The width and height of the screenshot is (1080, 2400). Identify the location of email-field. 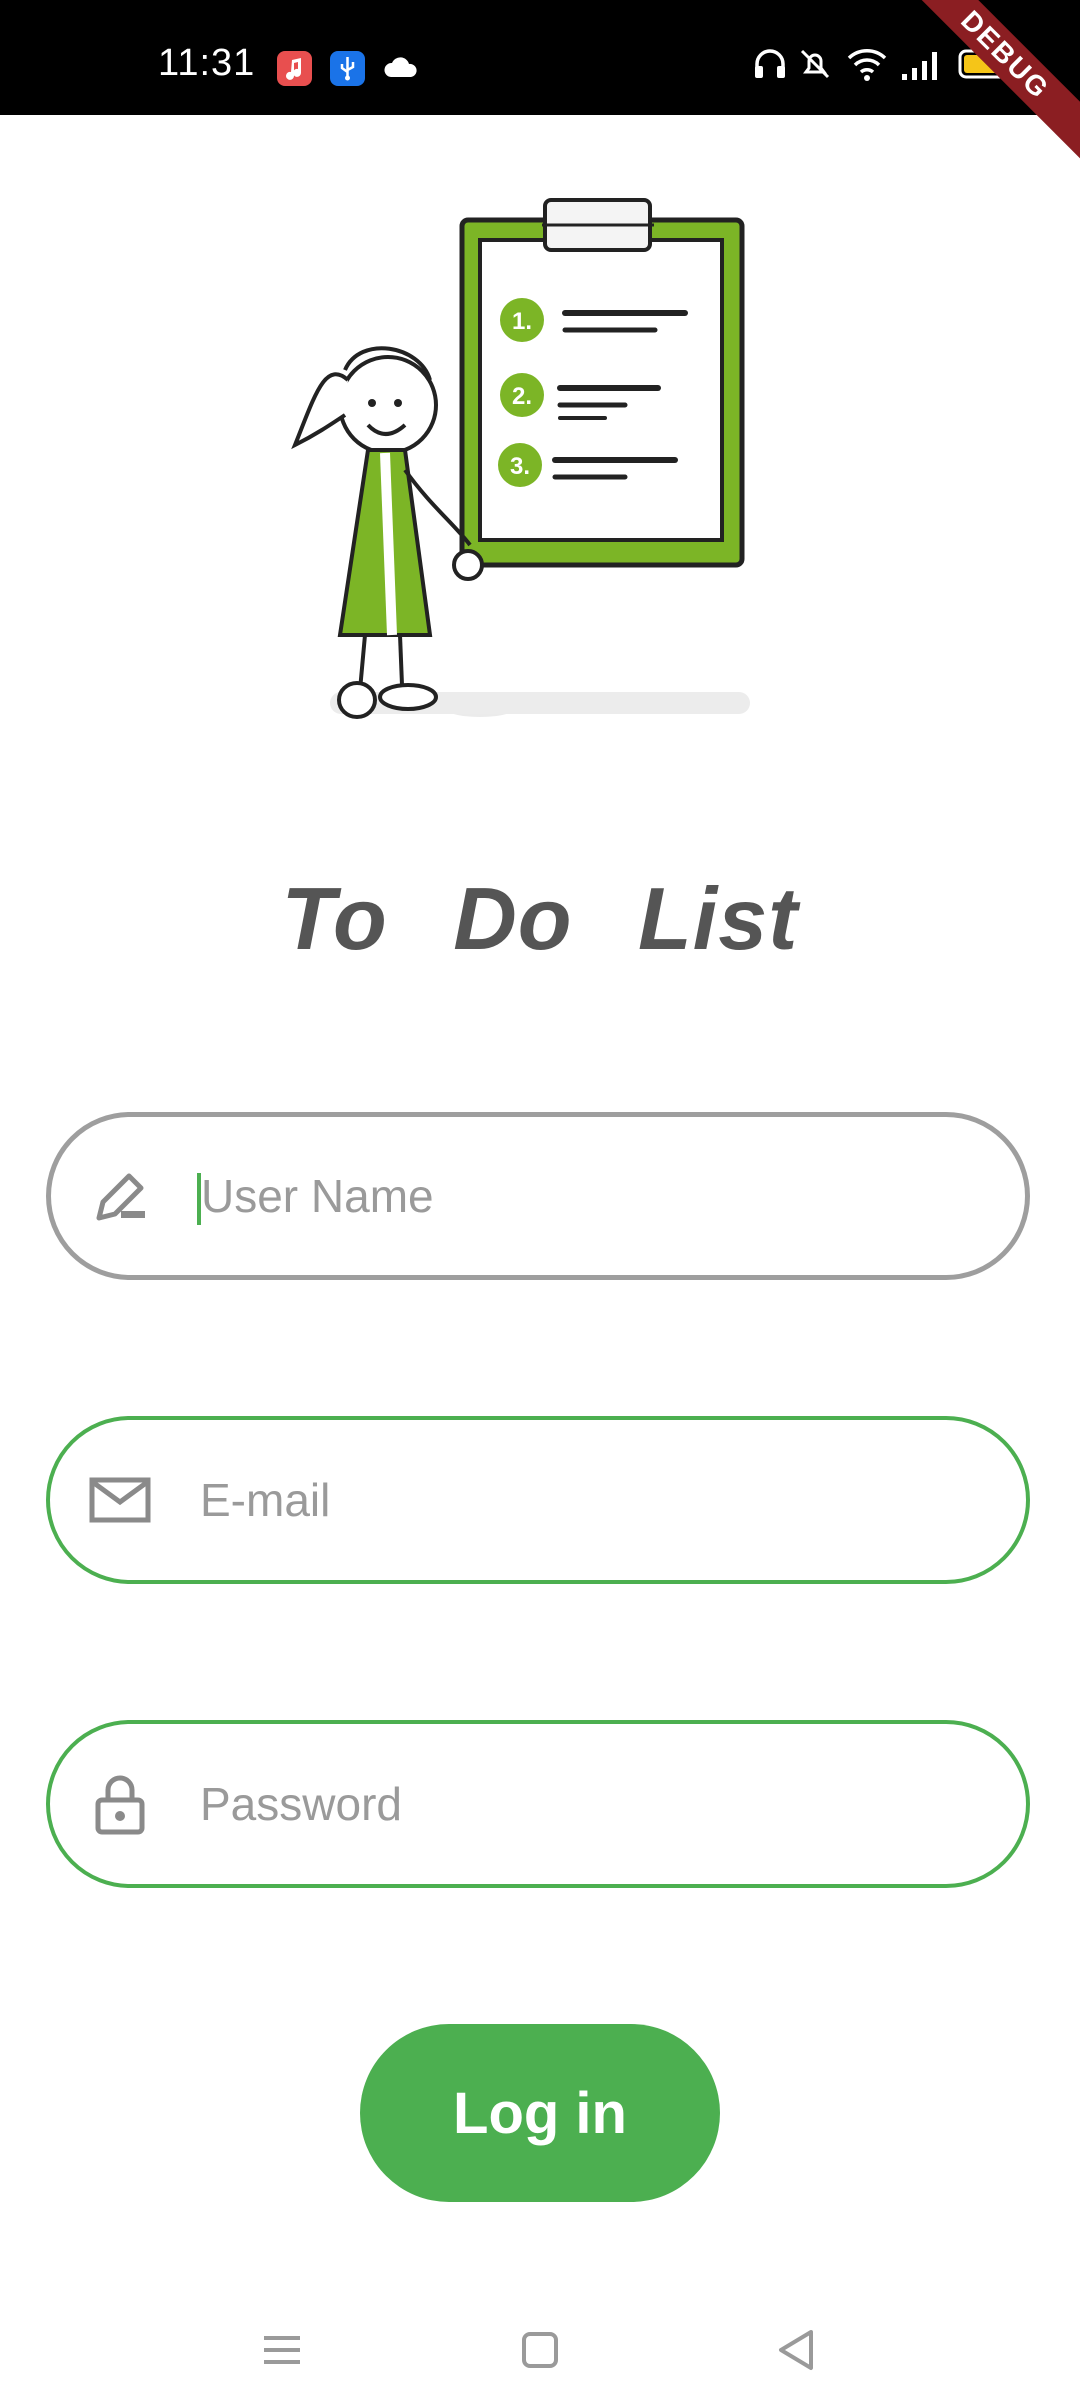
(538, 1500).